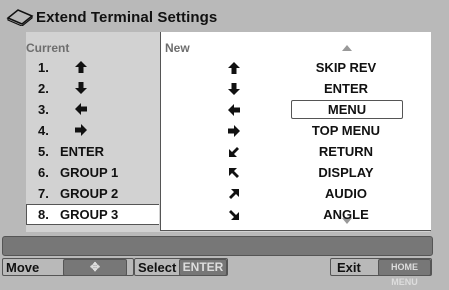 This screenshot has width=449, height=290. I want to click on current-item: 6. GROUP 1, so click(93, 172).